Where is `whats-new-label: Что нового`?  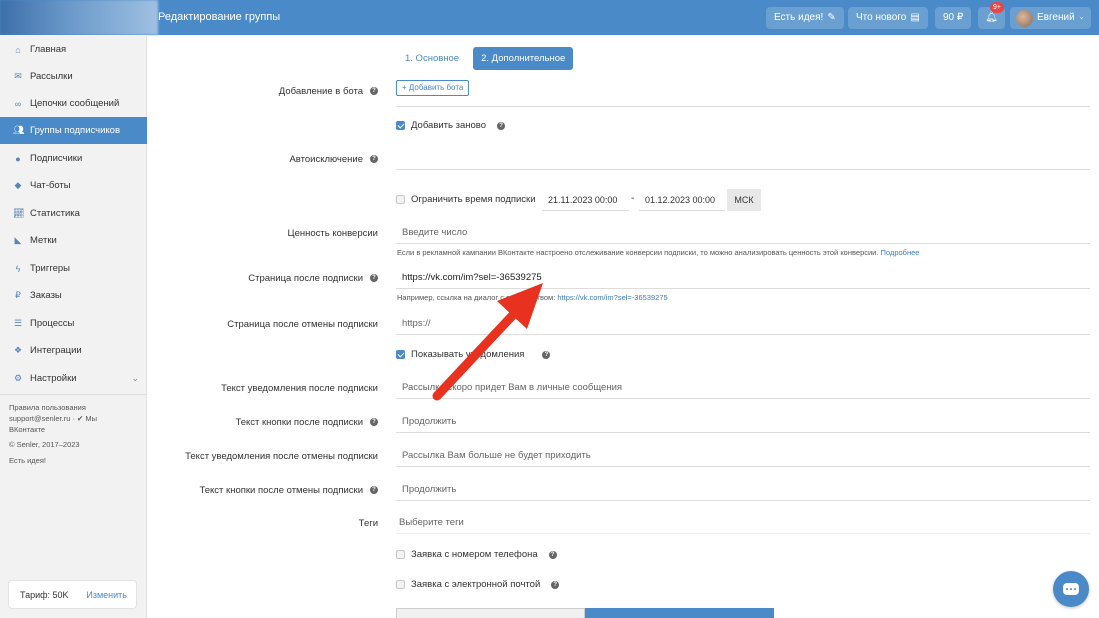
whats-new-label: Что нового is located at coordinates (881, 17).